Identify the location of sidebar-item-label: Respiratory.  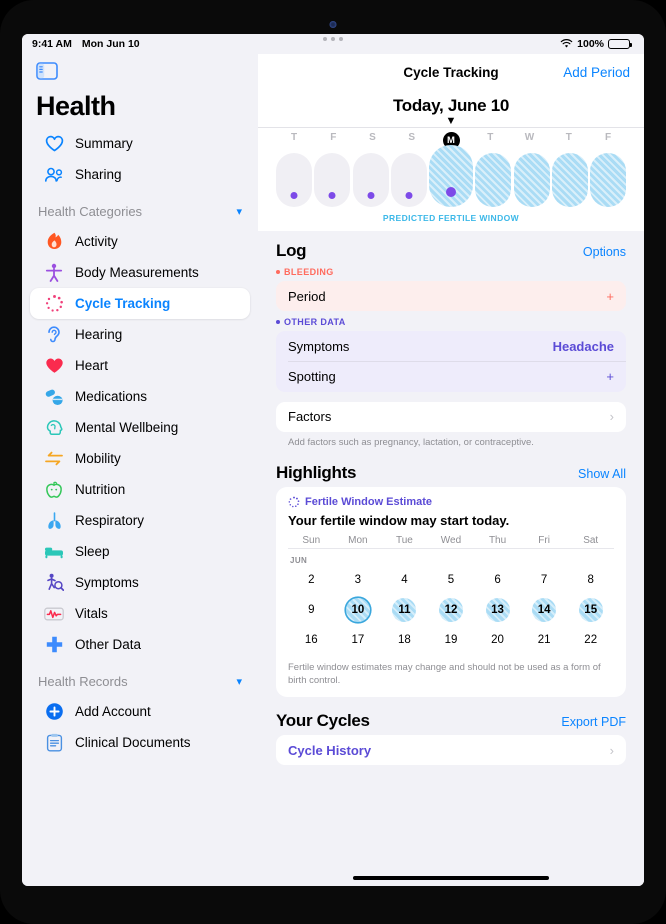
(110, 520).